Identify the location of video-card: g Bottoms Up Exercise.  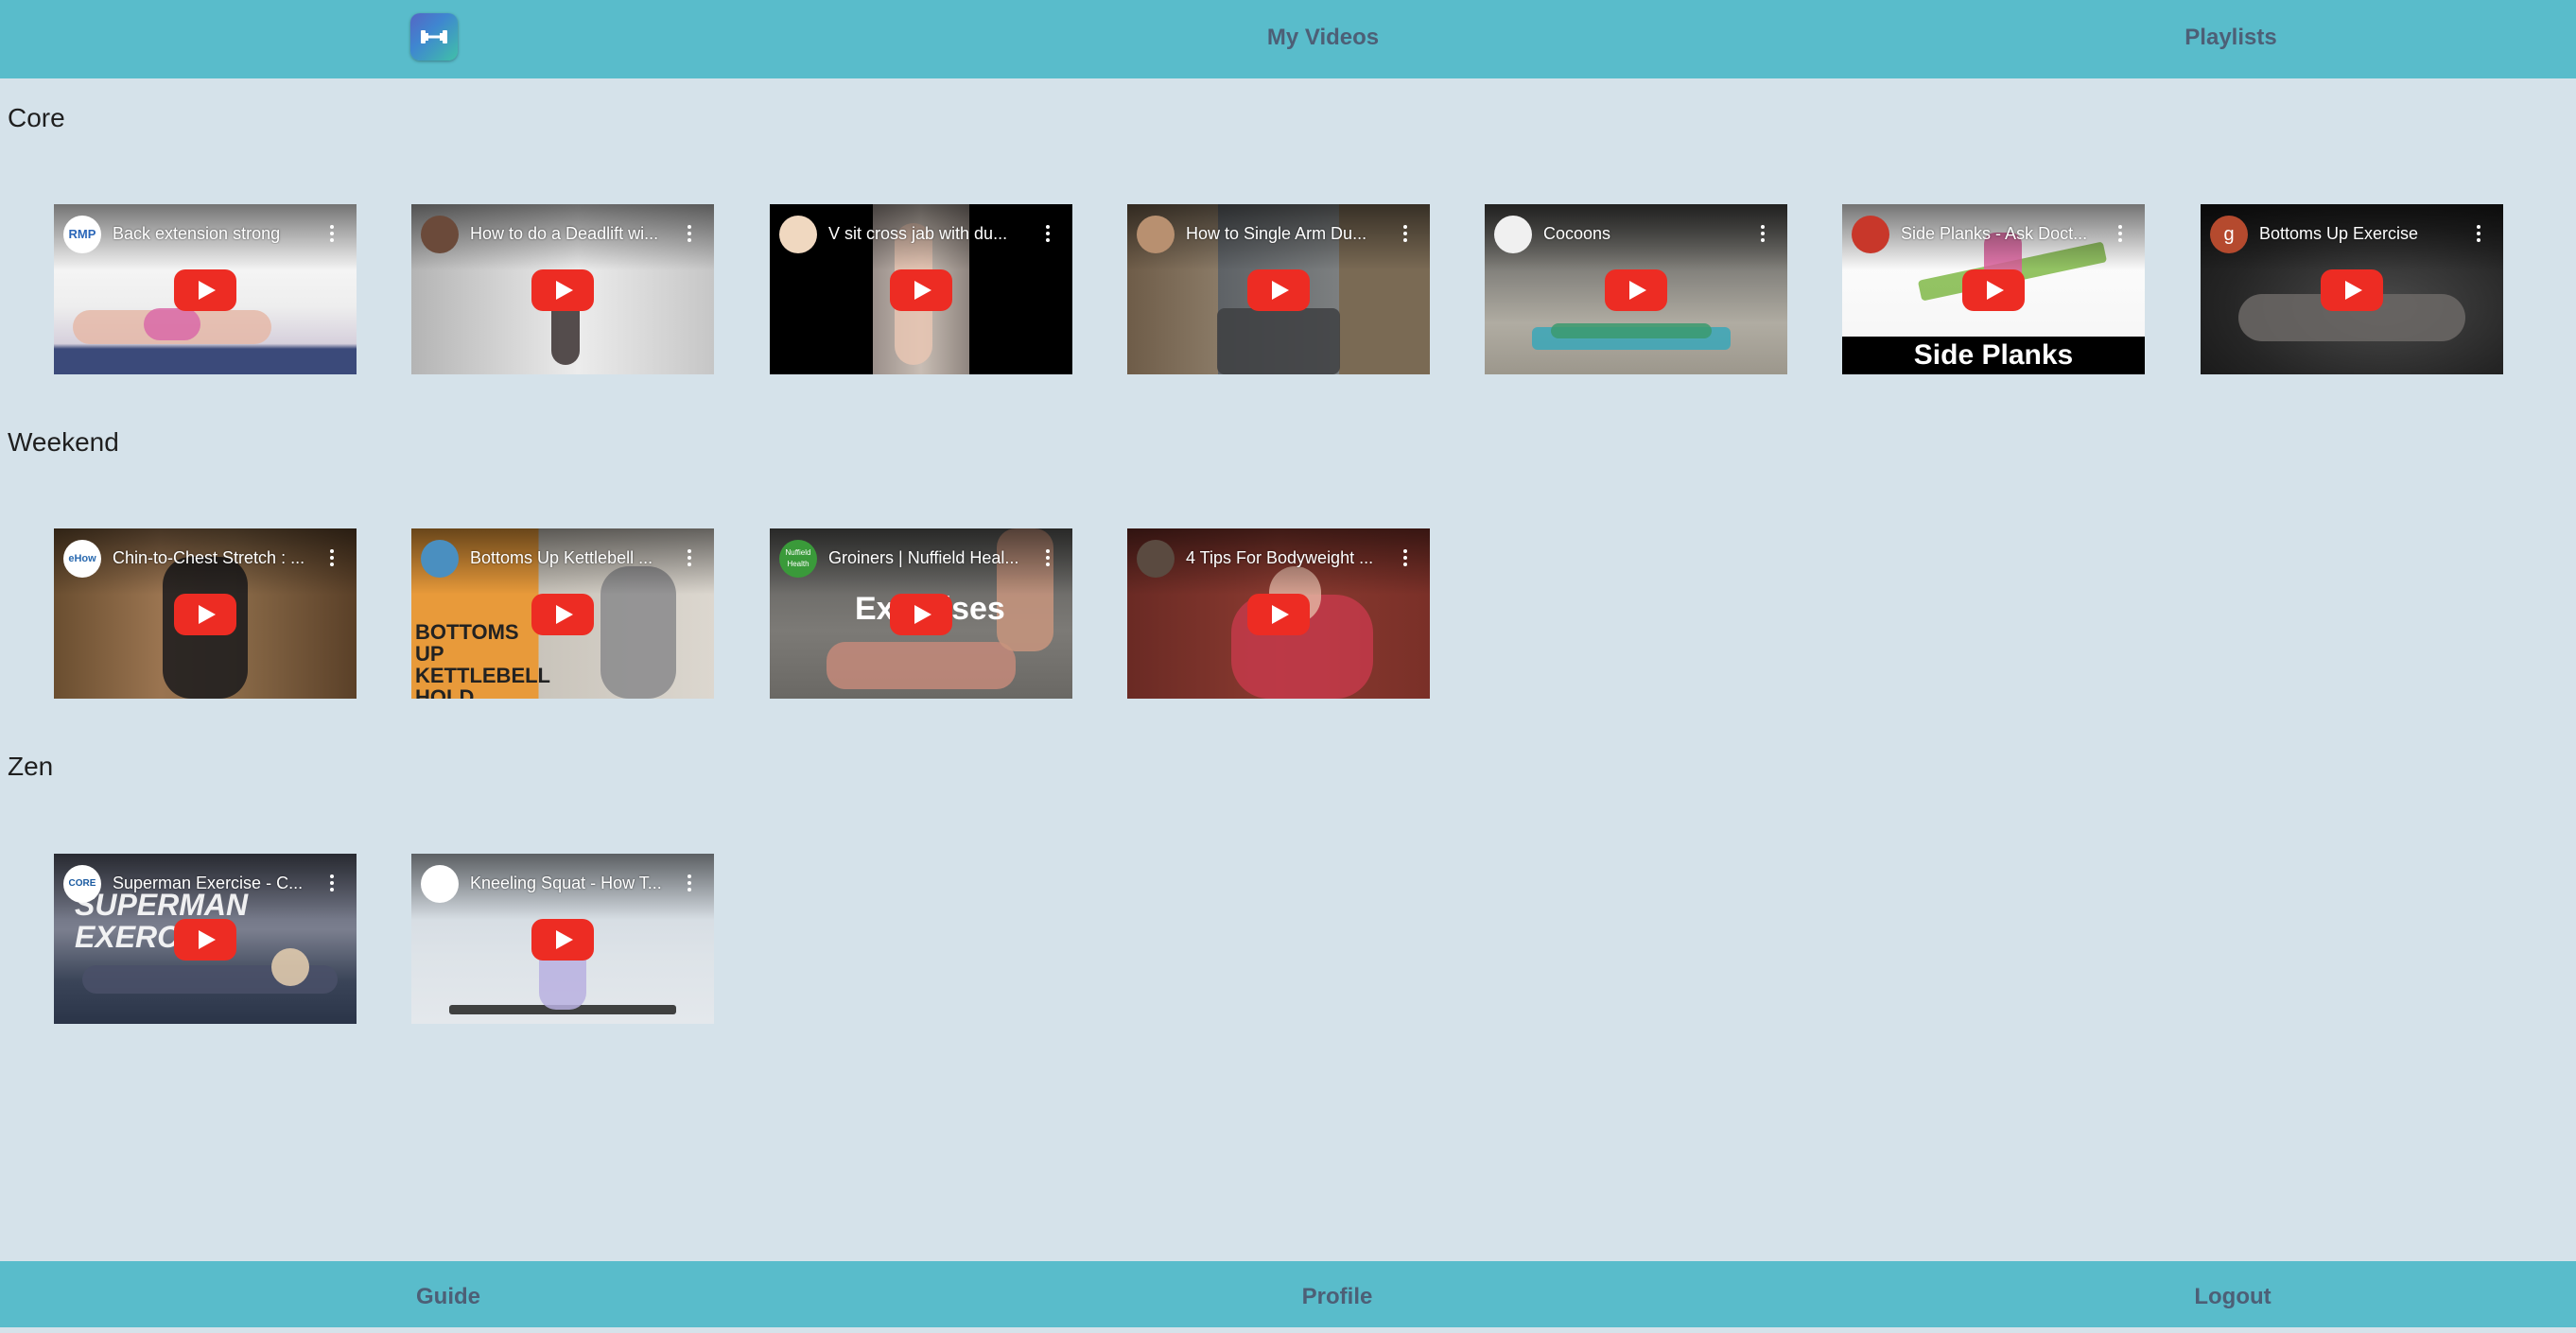
(2352, 289).